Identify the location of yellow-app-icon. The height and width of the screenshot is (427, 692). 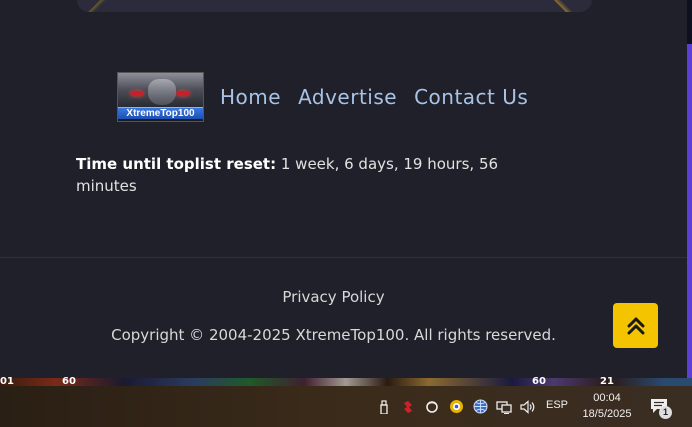
(456, 407).